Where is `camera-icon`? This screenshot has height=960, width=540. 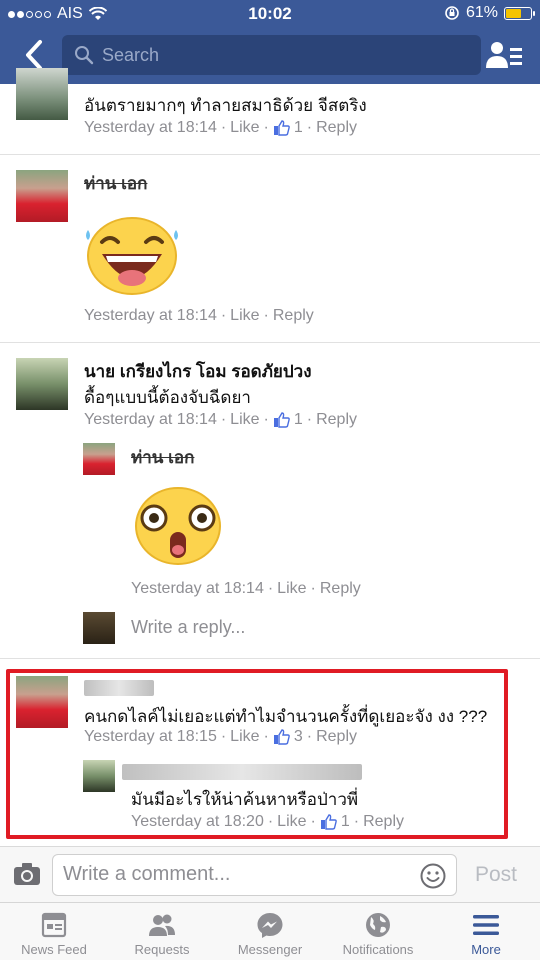 camera-icon is located at coordinates (27, 874).